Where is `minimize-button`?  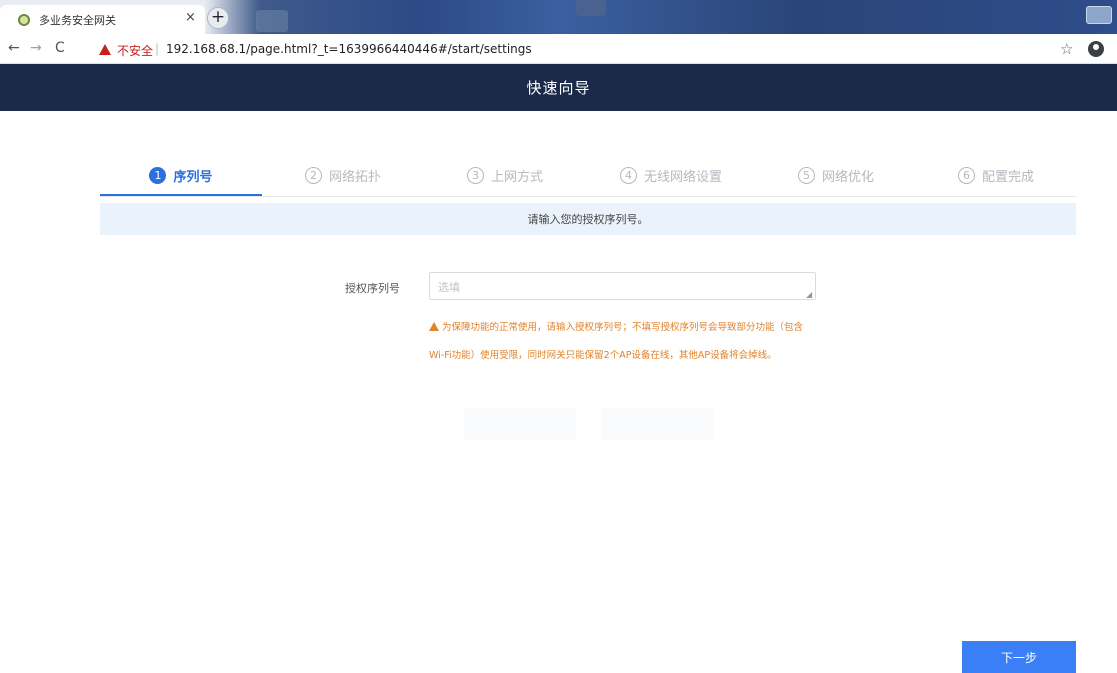 minimize-button is located at coordinates (1099, 15).